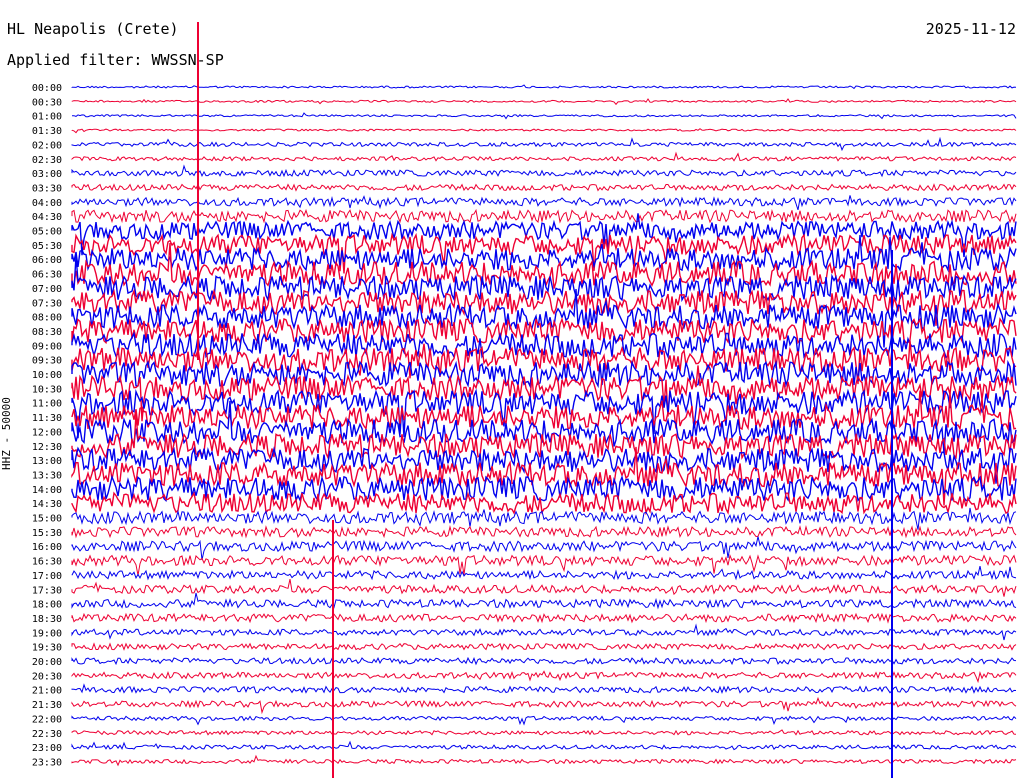 Image resolution: width=1024 pixels, height=780 pixels. What do you see at coordinates (47, 719) in the screenshot?
I see `time-tick-label: 22:00` at bounding box center [47, 719].